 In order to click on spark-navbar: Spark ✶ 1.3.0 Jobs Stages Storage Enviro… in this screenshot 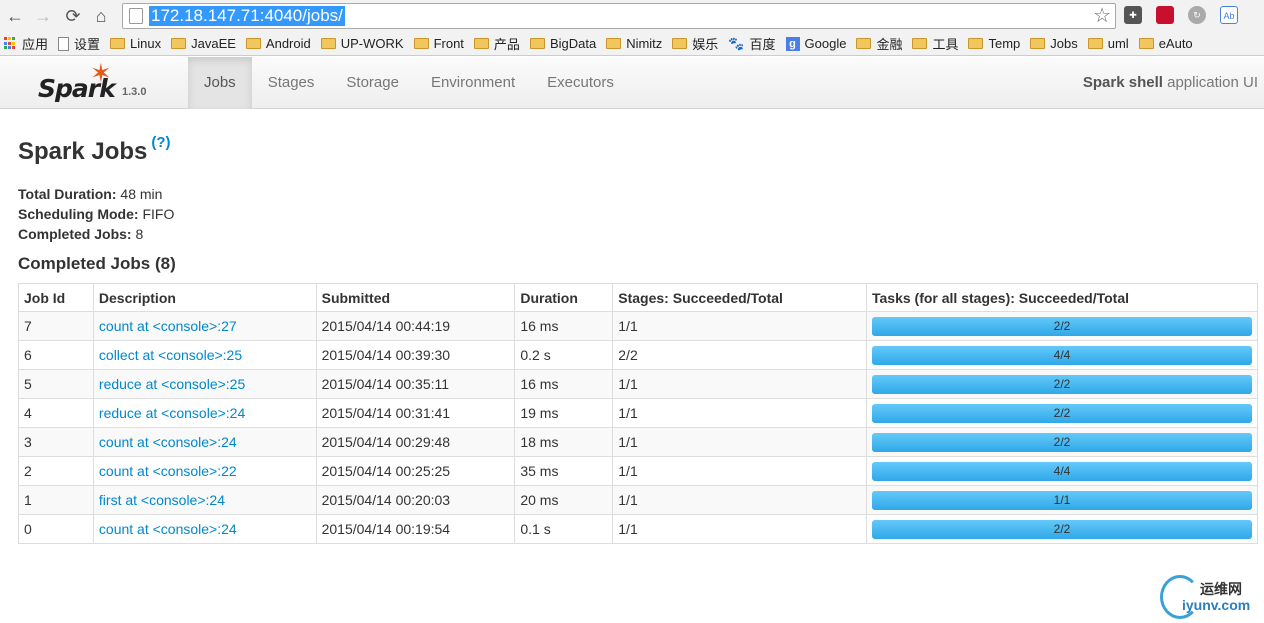, I will do `click(632, 83)`.